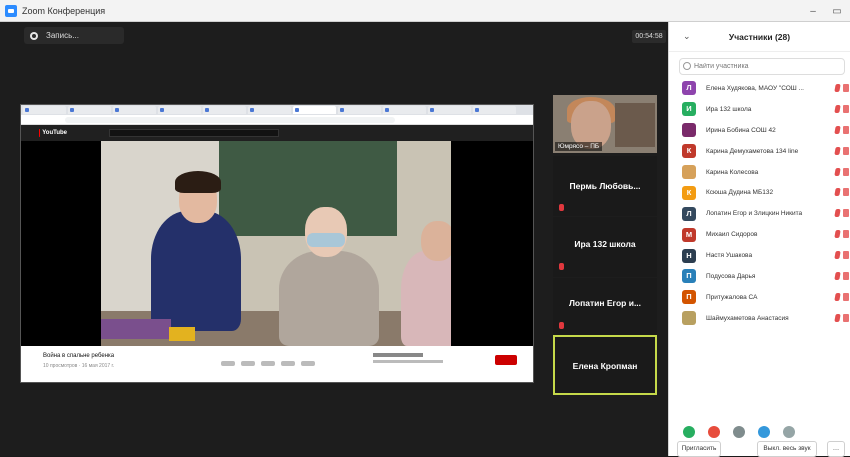 The width and height of the screenshot is (850, 457). Describe the element at coordinates (194, 133) in the screenshot. I see `youtube-search-box` at that location.